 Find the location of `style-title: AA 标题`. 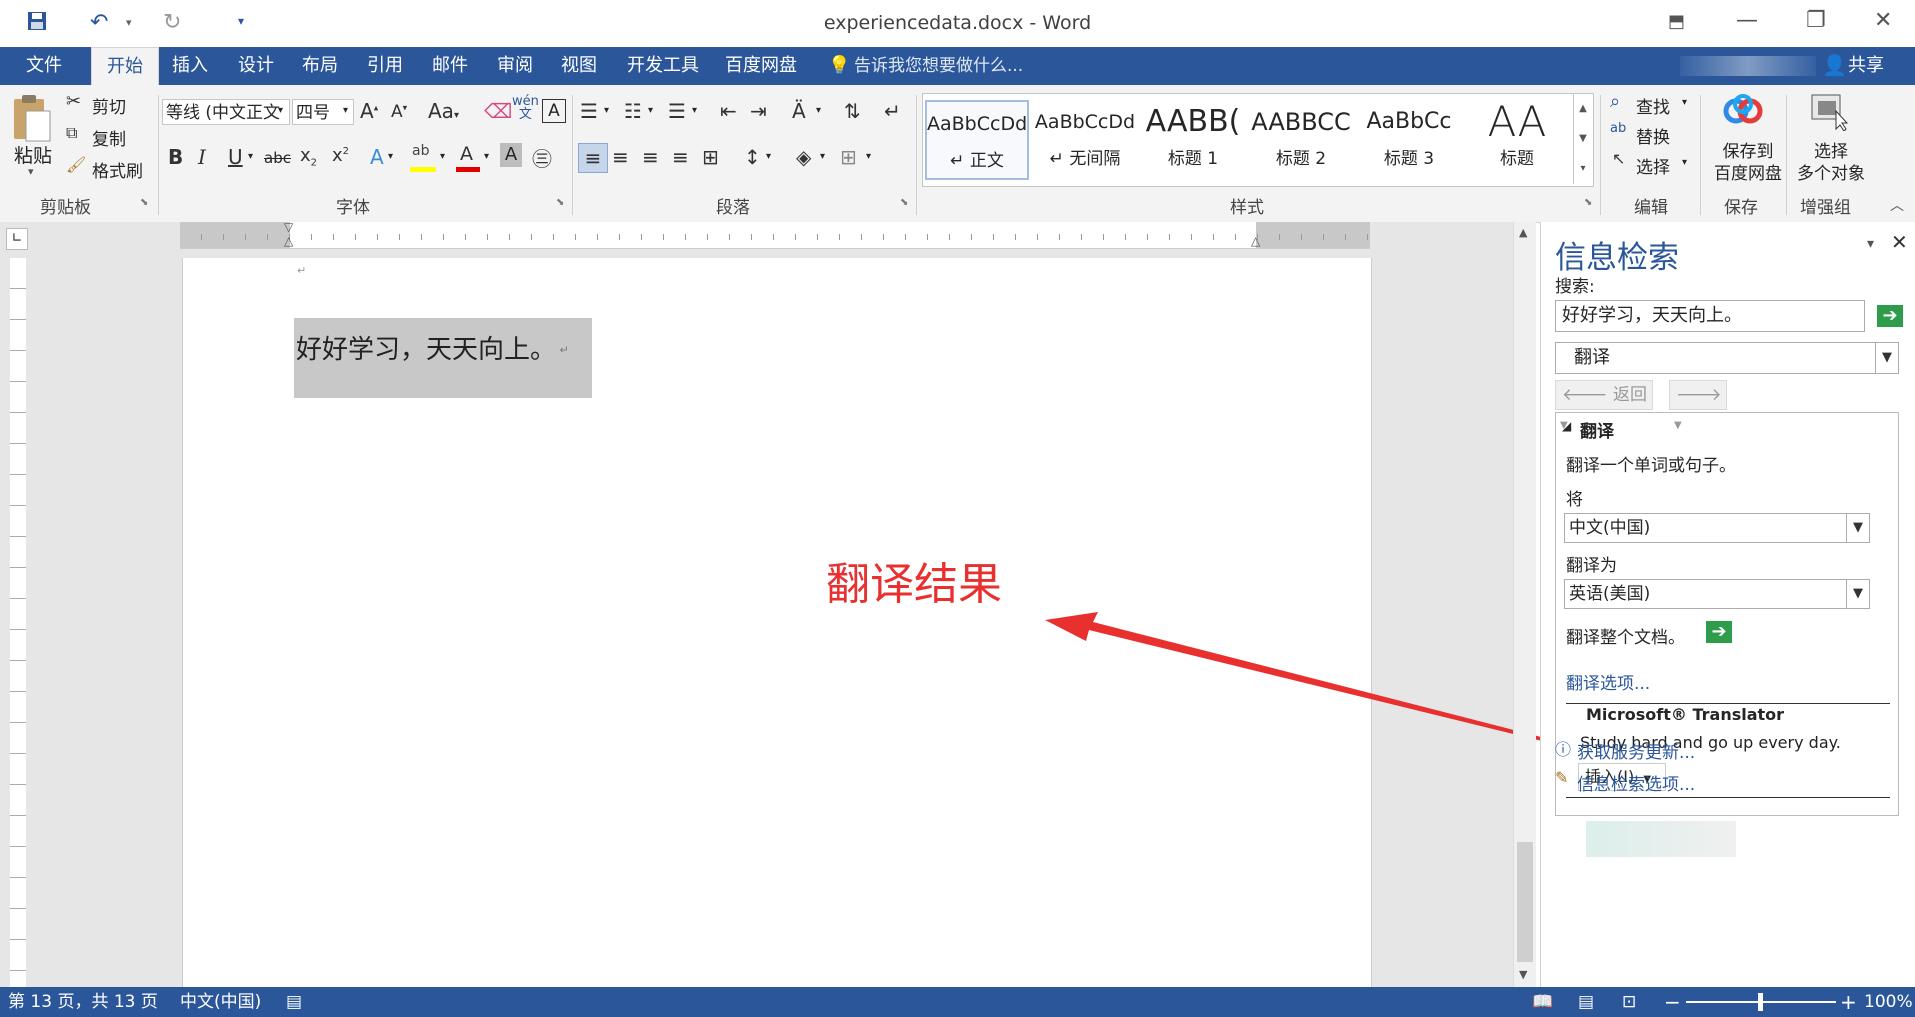

style-title: AA 标题 is located at coordinates (1517, 140).